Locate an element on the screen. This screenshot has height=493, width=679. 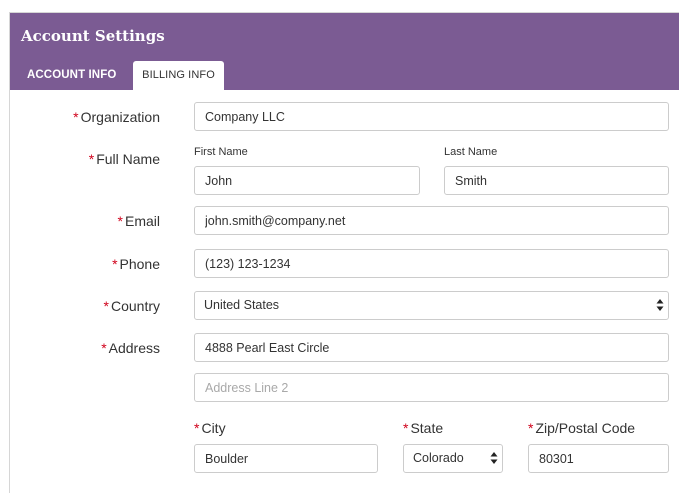
state-label: * State is located at coordinates (423, 428).